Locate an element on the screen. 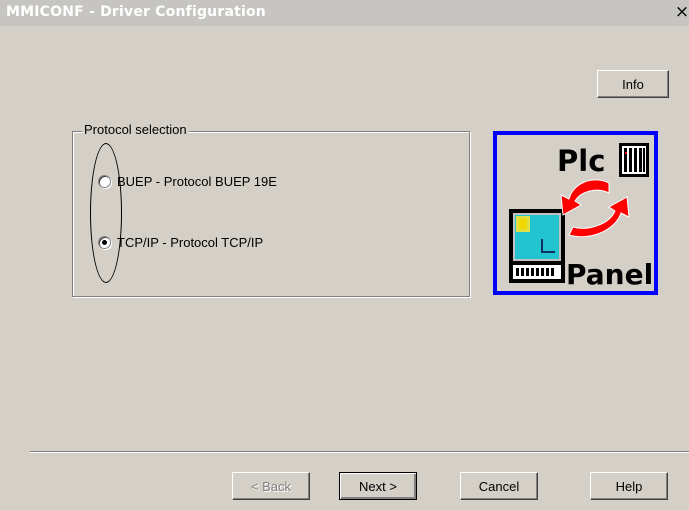 The height and width of the screenshot is (510, 689). help-button-label: Help is located at coordinates (629, 486).